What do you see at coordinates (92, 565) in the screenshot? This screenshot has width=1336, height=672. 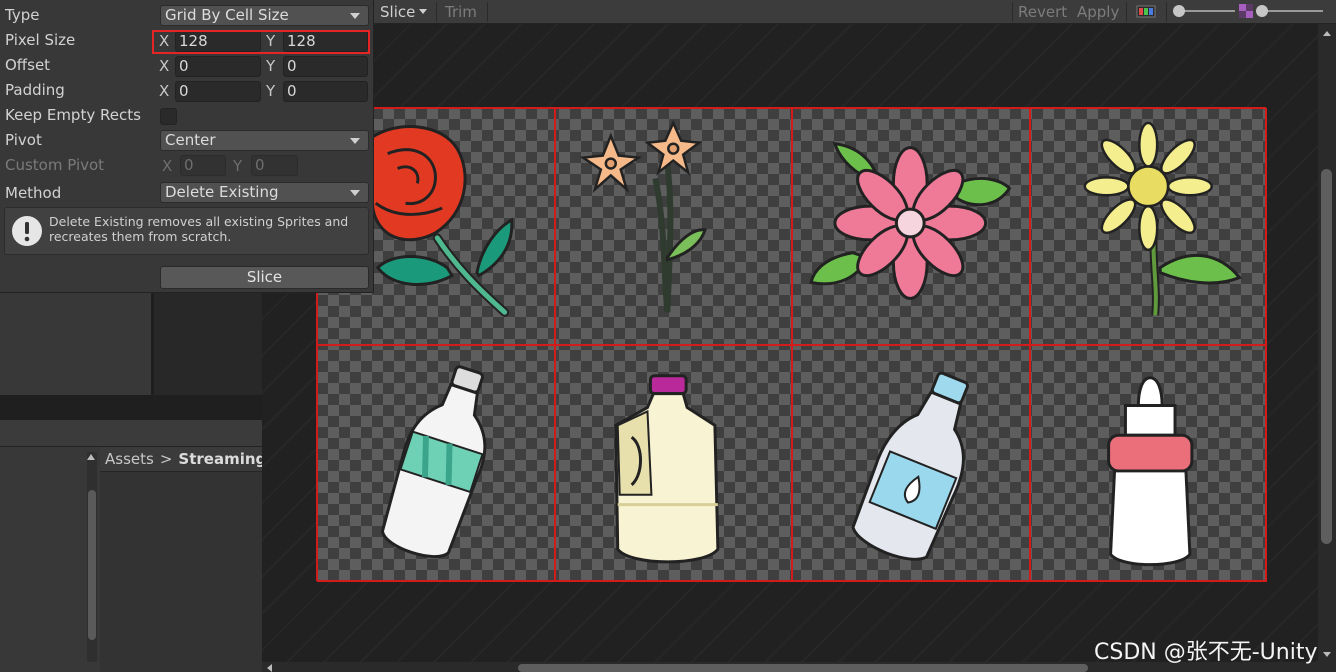 I see `folder-tree-scroll-thumb` at bounding box center [92, 565].